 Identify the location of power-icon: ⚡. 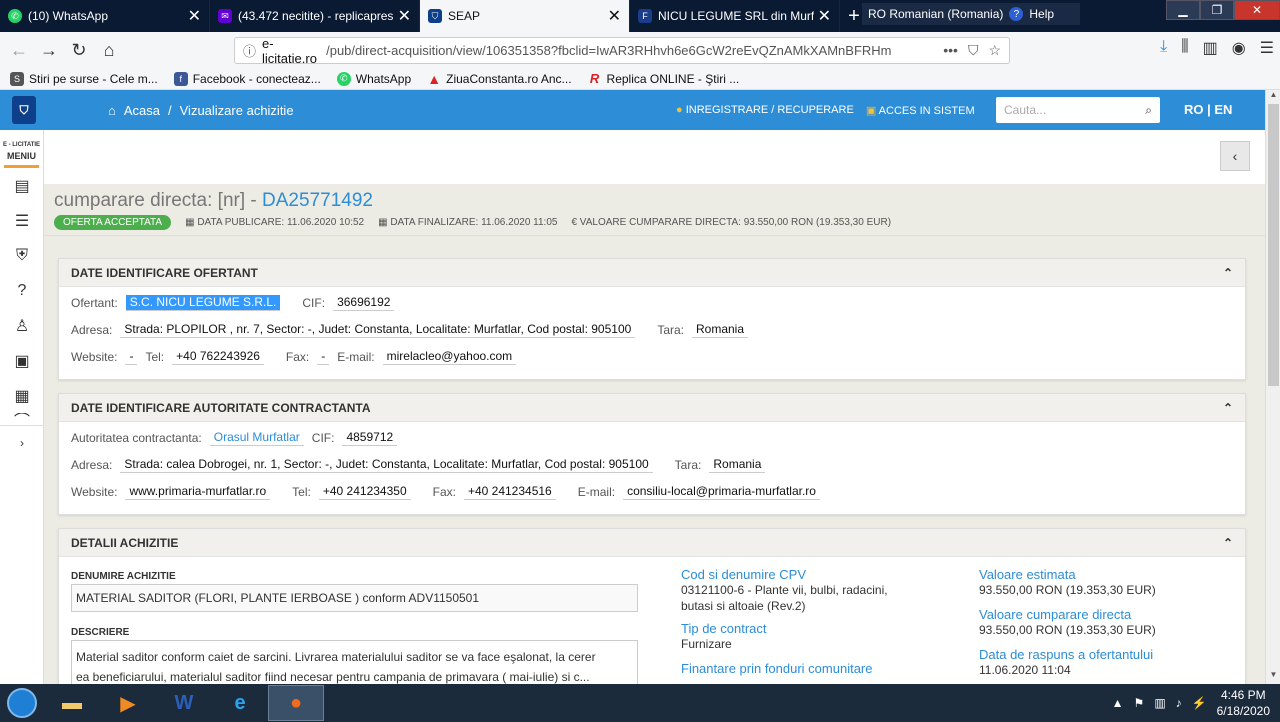
(1199, 703).